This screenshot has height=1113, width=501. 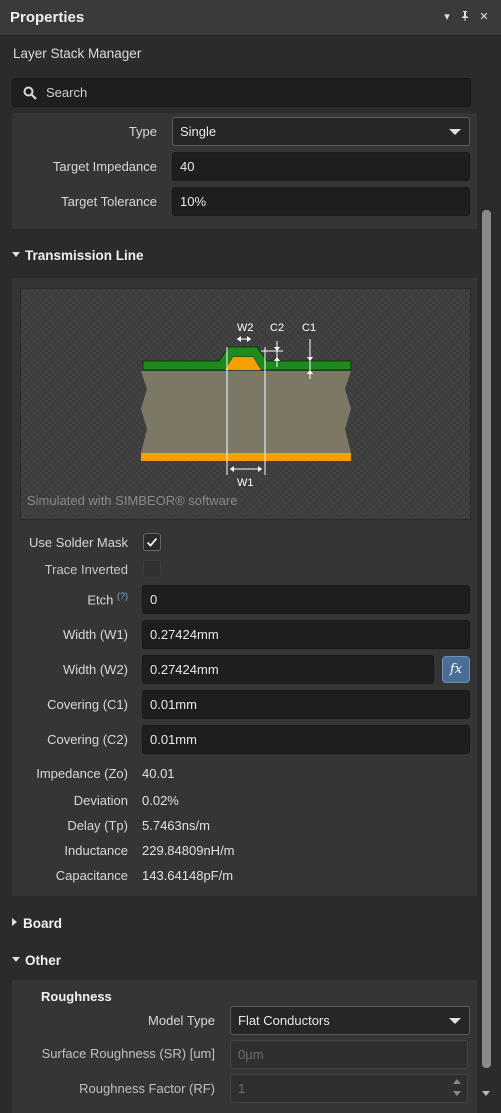 What do you see at coordinates (104, 166) in the screenshot?
I see `target-impedance-label: Target Impedance` at bounding box center [104, 166].